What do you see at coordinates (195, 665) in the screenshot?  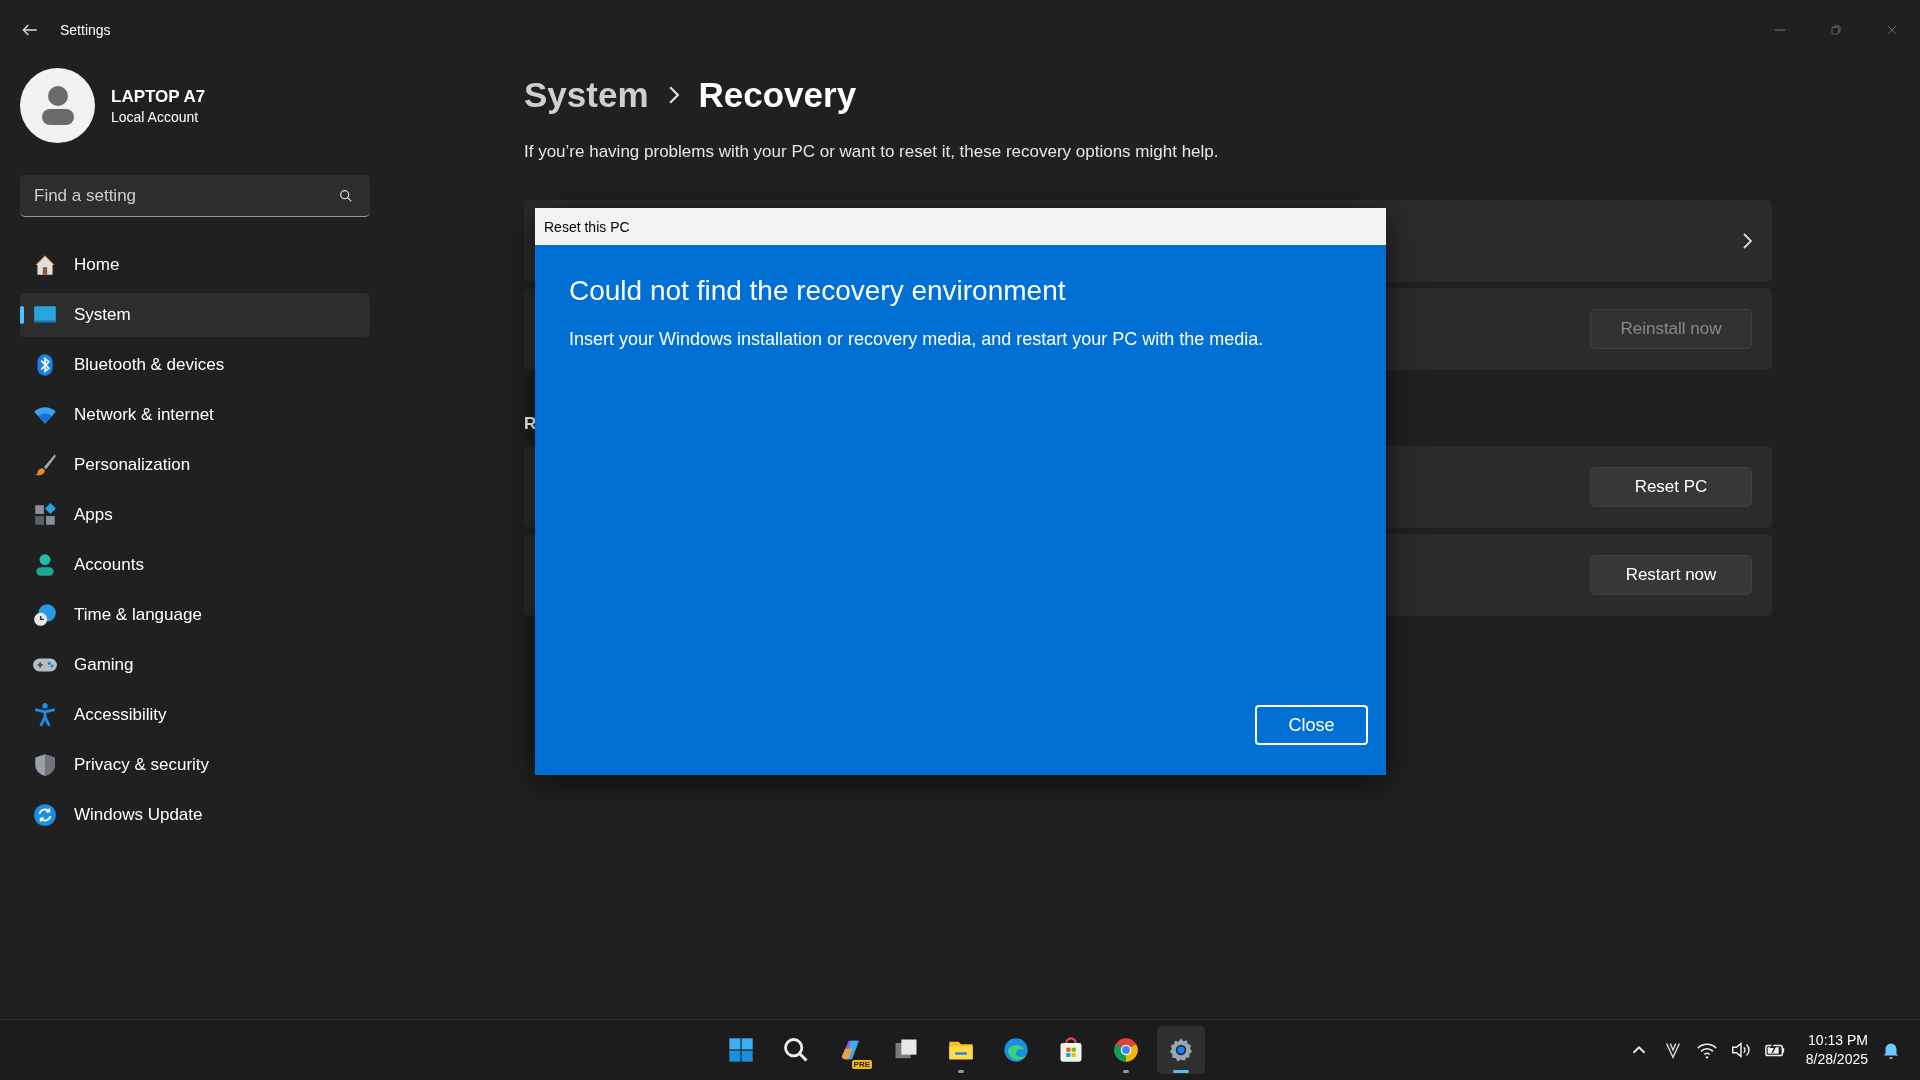 I see `nav-item: Gaming` at bounding box center [195, 665].